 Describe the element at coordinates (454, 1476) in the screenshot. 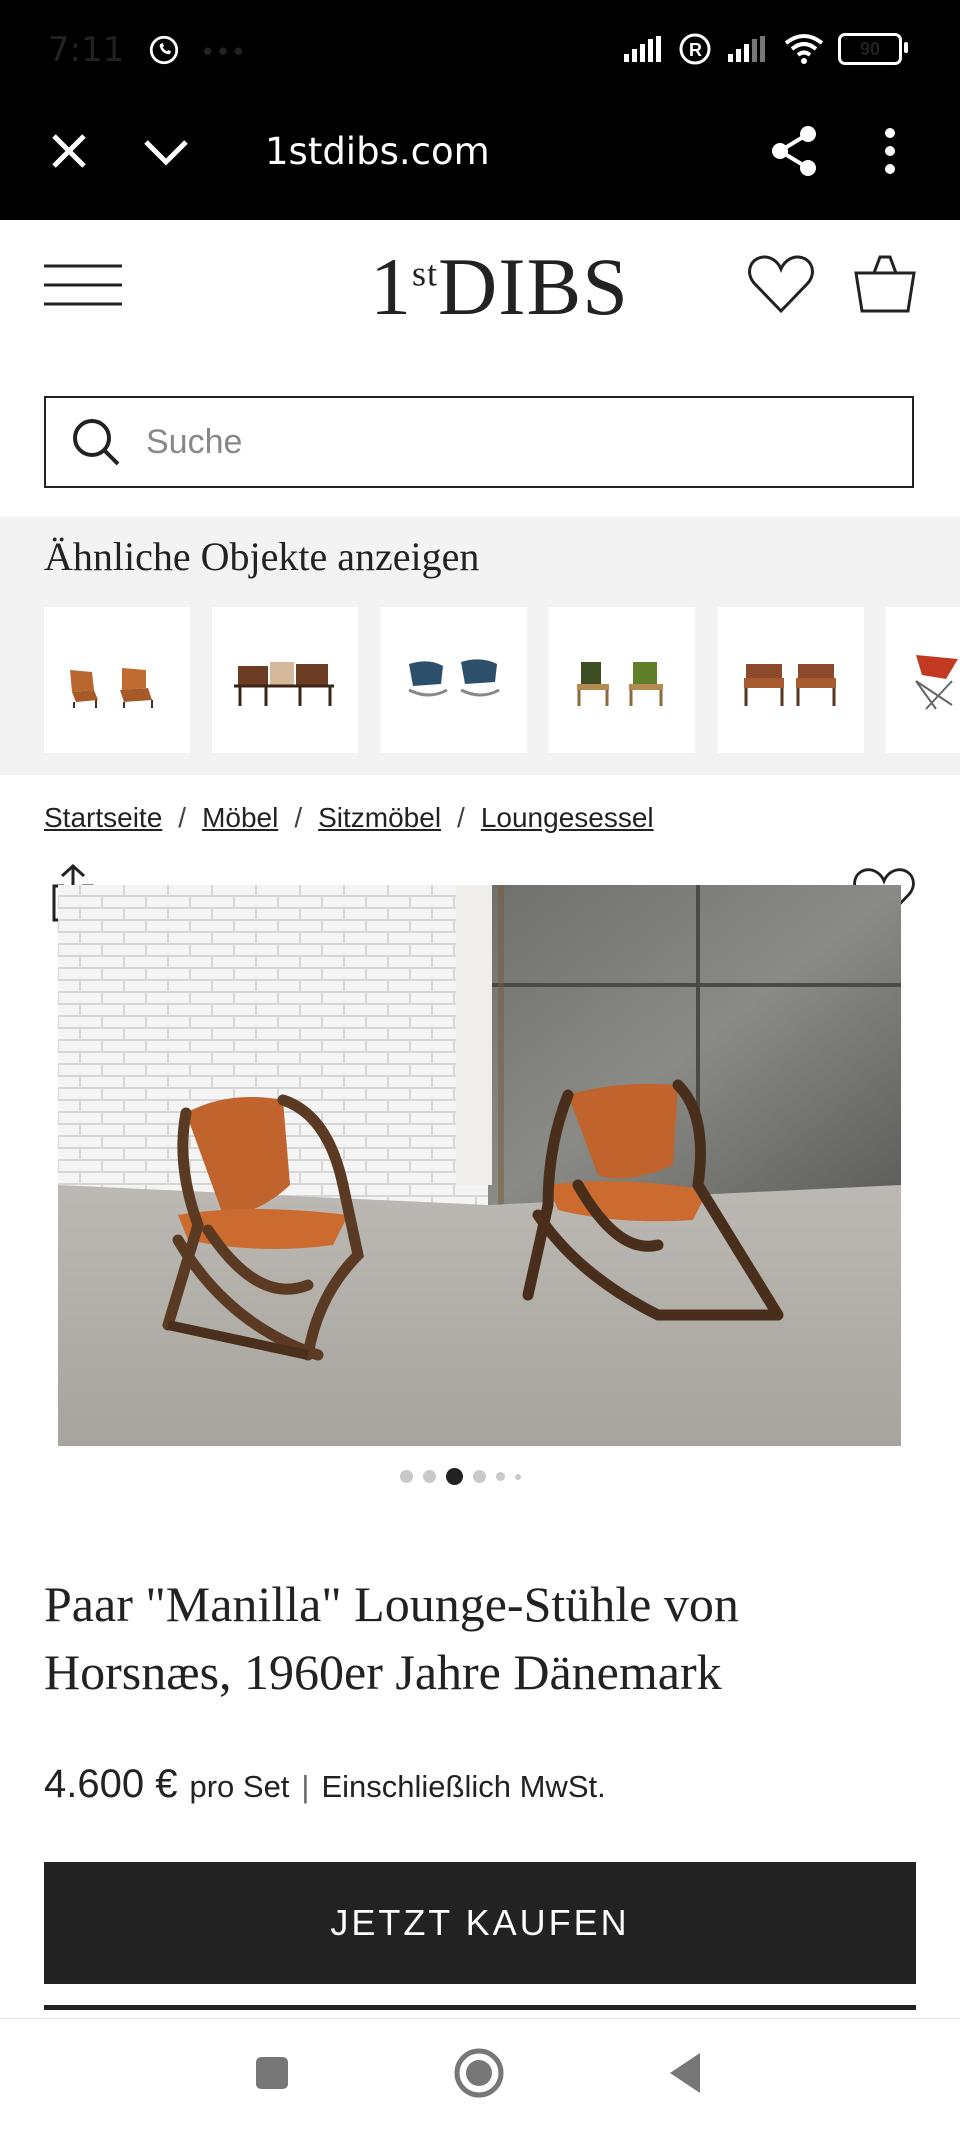

I see `carousel-dot-active` at that location.